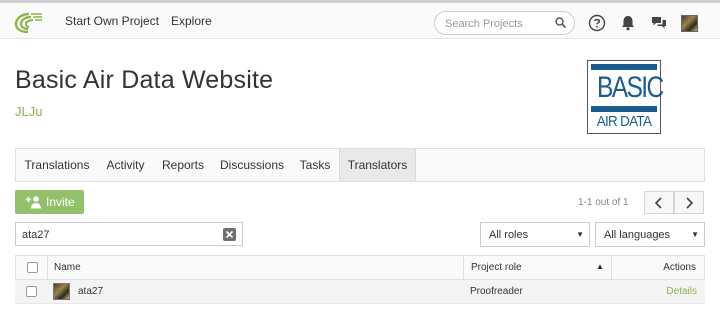 The height and width of the screenshot is (309, 720). What do you see at coordinates (117, 234) in the screenshot?
I see `translator-search-input` at bounding box center [117, 234].